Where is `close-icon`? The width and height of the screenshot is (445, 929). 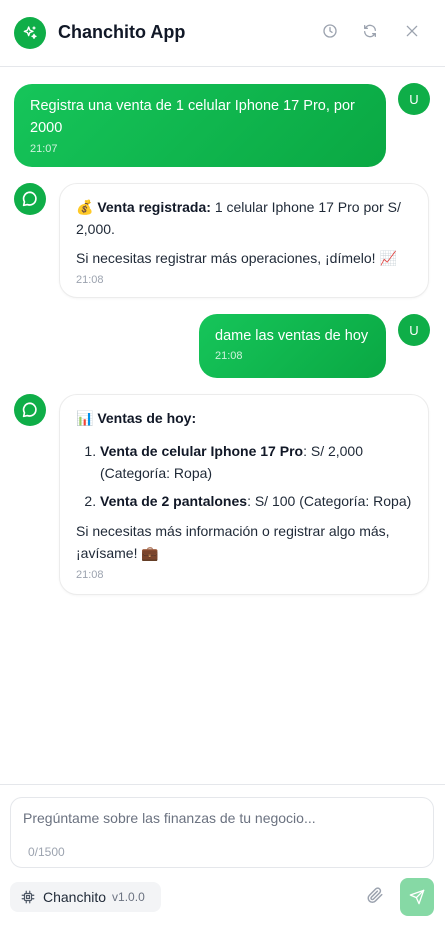
close-icon is located at coordinates (412, 31).